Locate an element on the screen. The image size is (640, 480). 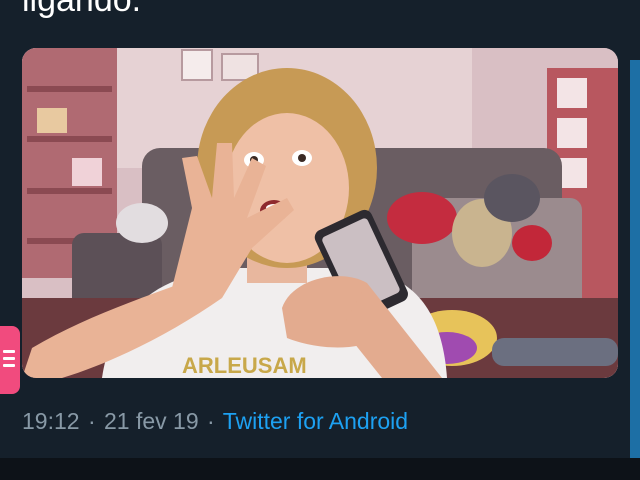
floating-menu-button is located at coordinates (10, 360).